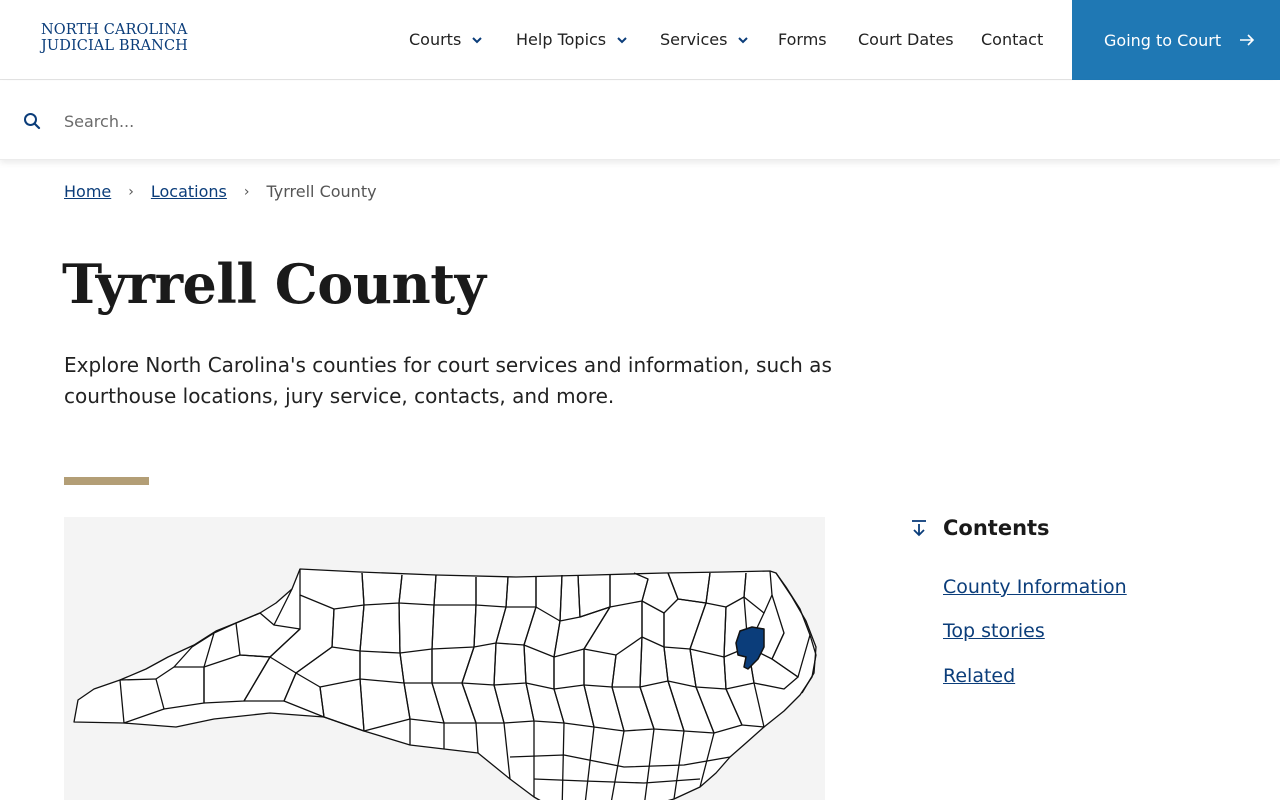 This screenshot has height=800, width=1280. I want to click on nav-forms: Forms, so click(802, 39).